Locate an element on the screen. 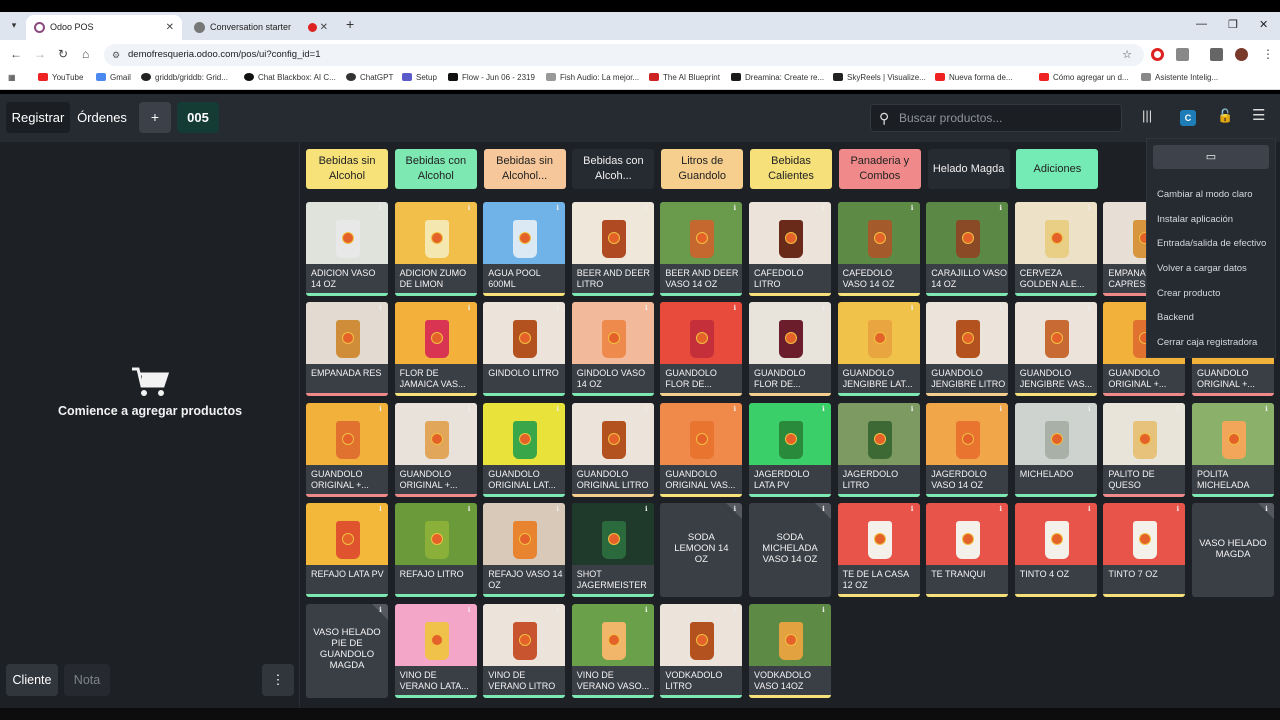 This screenshot has height=720, width=1280. product-card: ℹ SODA MICHELADA VASO 14 OZ is located at coordinates (790, 550).